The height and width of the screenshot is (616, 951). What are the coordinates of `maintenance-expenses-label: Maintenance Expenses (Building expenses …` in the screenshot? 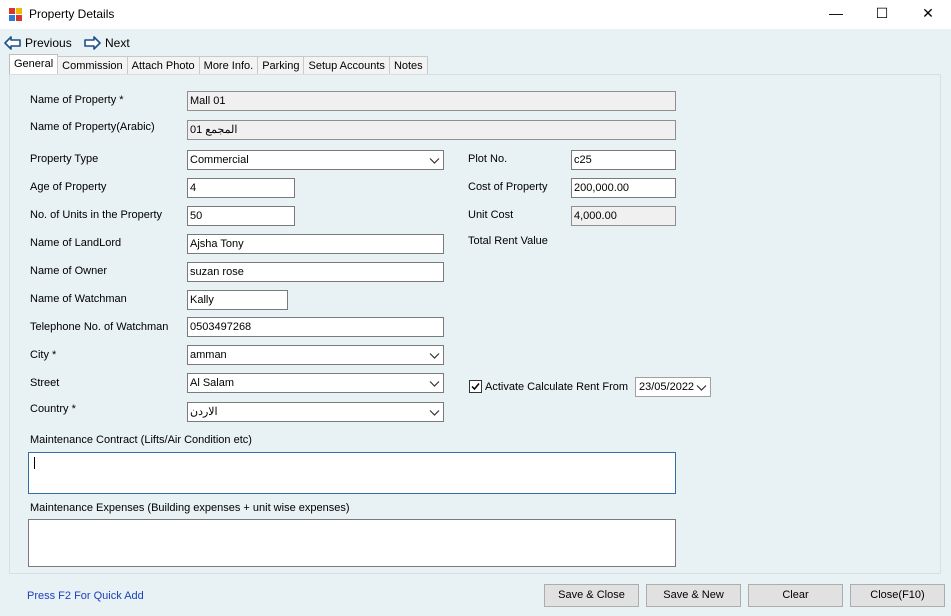 It's located at (190, 508).